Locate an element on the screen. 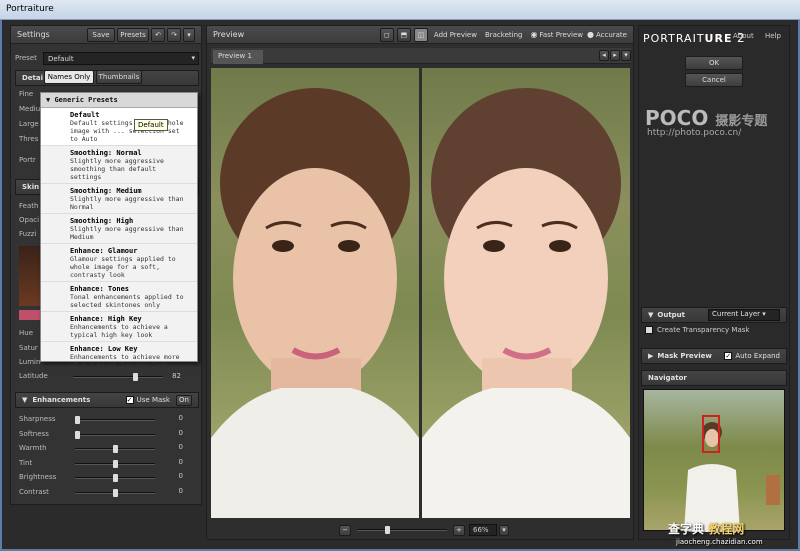 Image resolution: width=800 pixels, height=551 pixels. tab-names-only: Names Only is located at coordinates (69, 77).